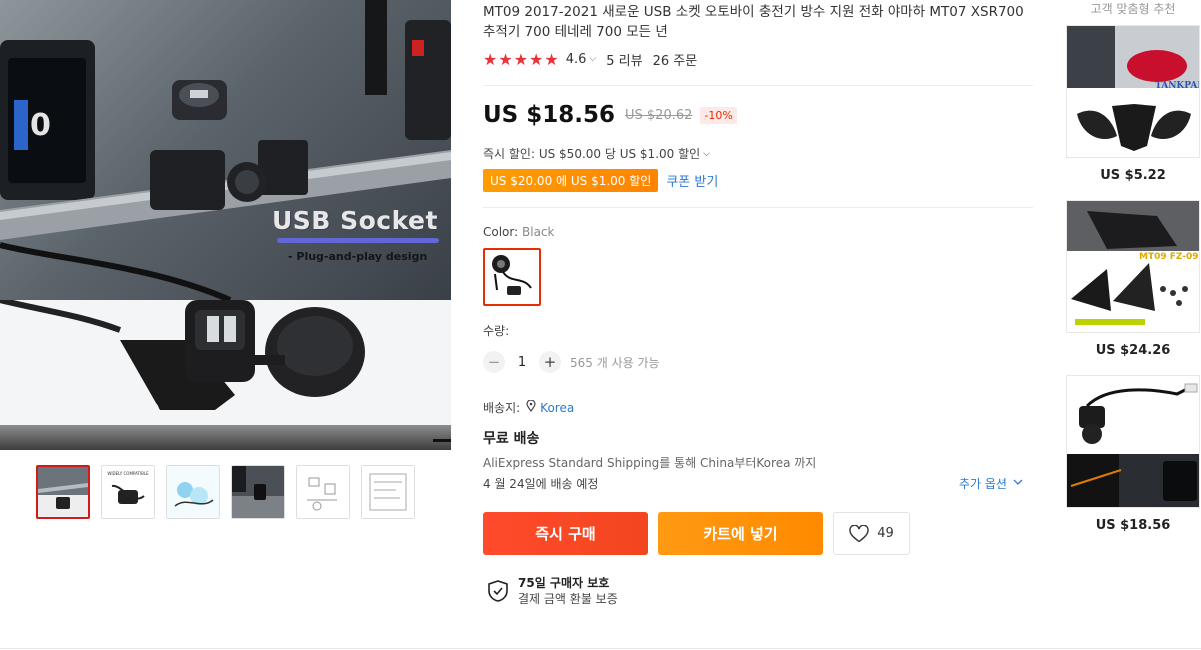  I want to click on instant-discount: 즉시 할인: US $50.00 당 US $1.00 할인 ⌵, so click(596, 153).